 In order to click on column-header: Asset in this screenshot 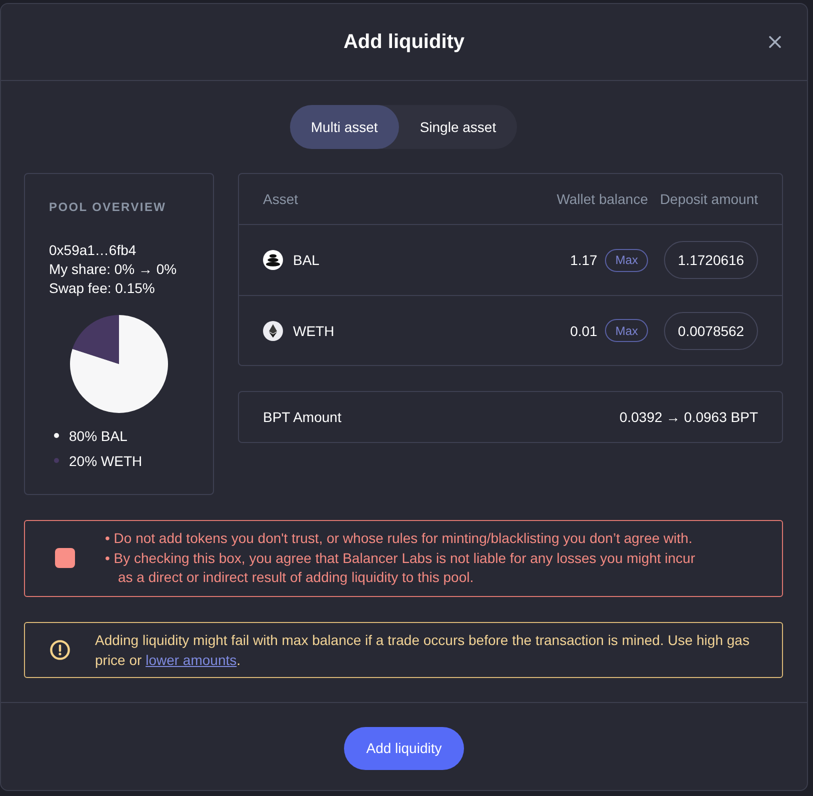, I will do `click(281, 199)`.